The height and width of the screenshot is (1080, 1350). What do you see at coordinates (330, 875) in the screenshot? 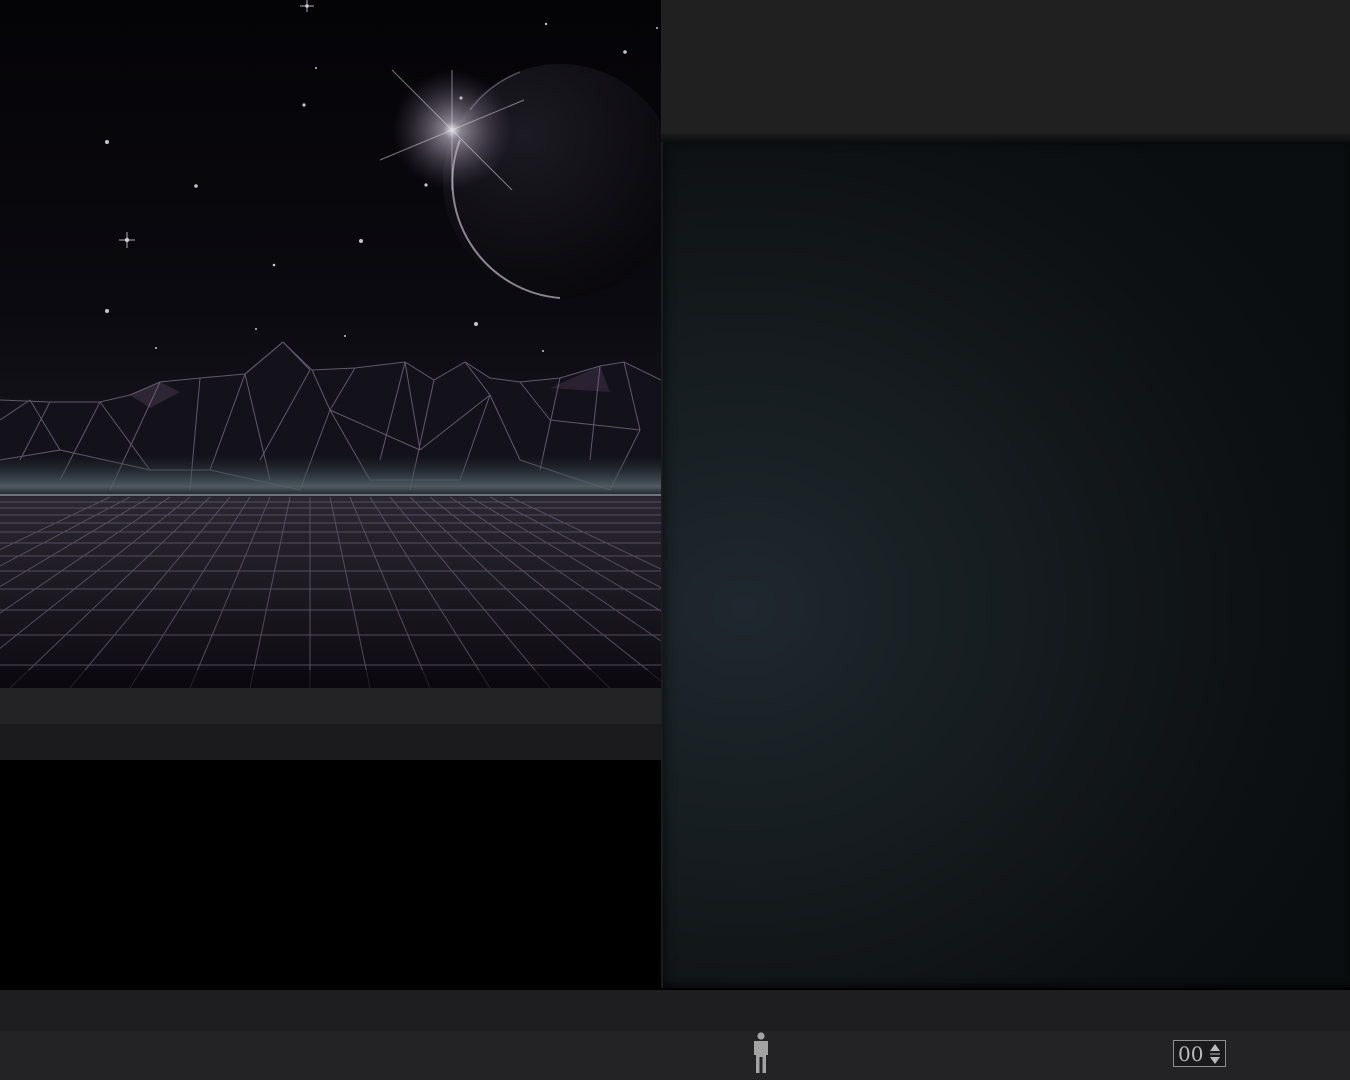
I see `left-empty-area` at bounding box center [330, 875].